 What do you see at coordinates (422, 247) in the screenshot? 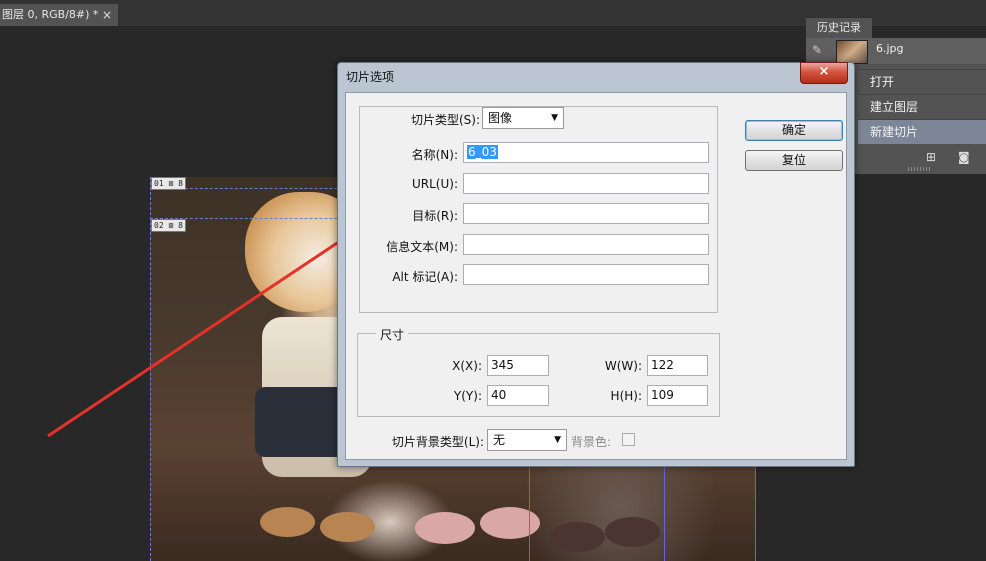
I see `message-text-label: 信息文本(M):` at bounding box center [422, 247].